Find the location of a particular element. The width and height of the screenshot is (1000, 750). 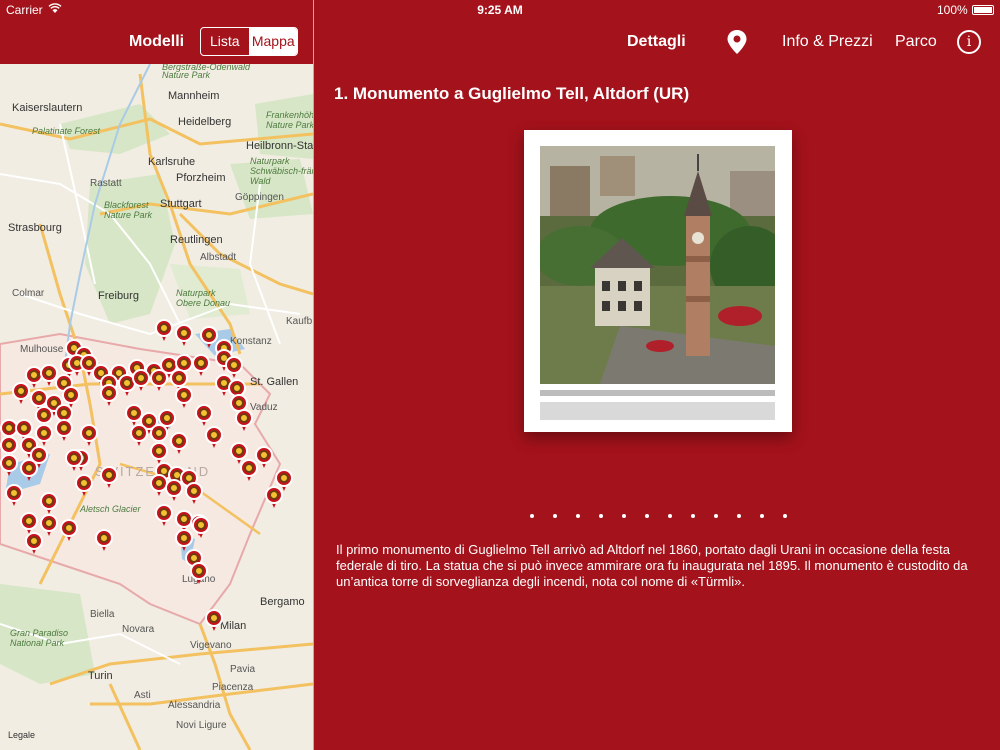

models-title: Modelli is located at coordinates (157, 41).